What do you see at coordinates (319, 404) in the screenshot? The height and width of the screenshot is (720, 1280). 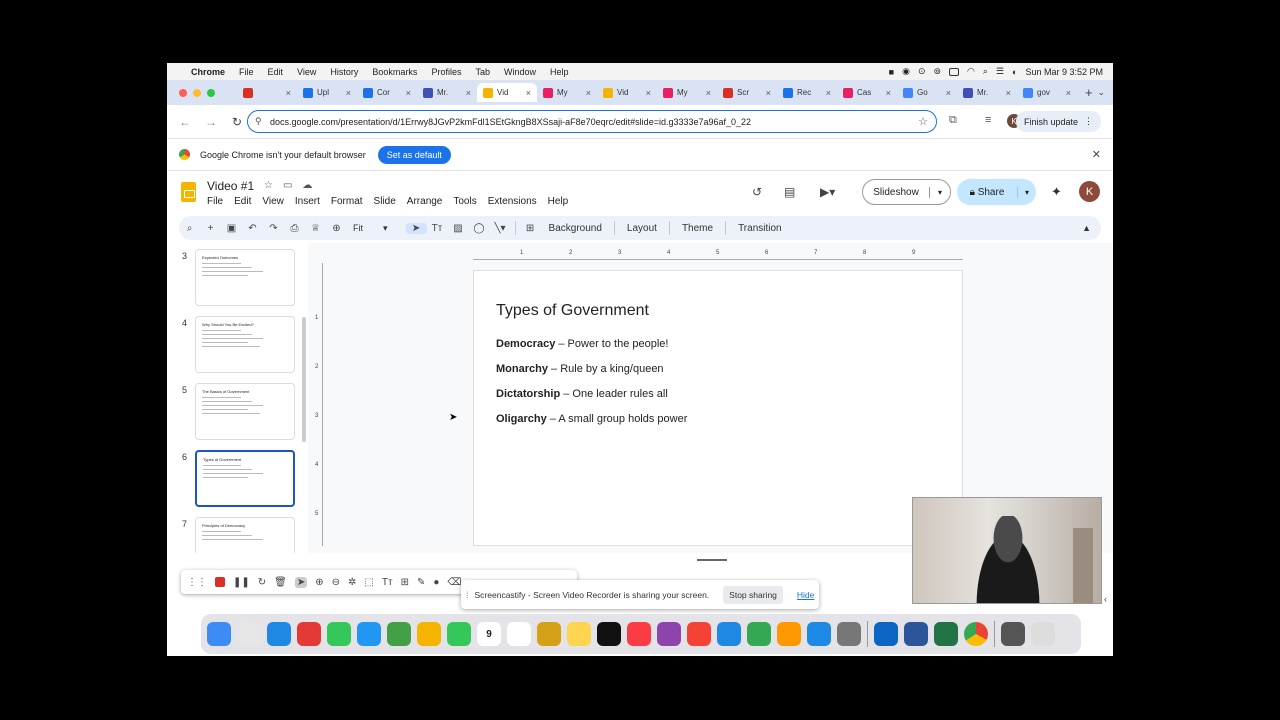 I see `vertical-ruler: 1 2 3 4 5` at bounding box center [319, 404].